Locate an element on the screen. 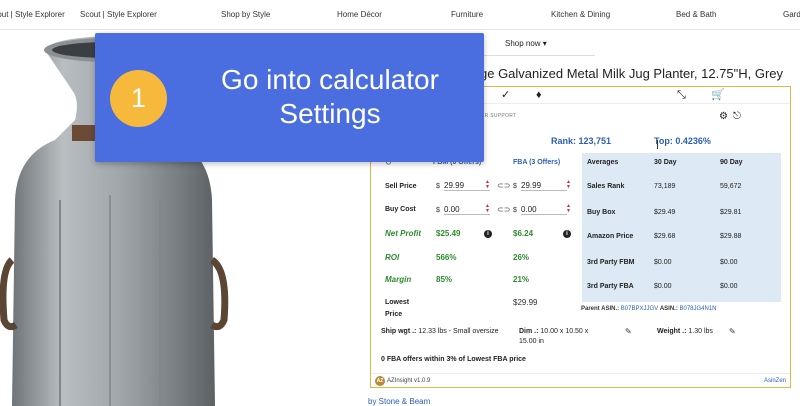 This screenshot has height=406, width=800. callout-line-2: Settings is located at coordinates (330, 113).